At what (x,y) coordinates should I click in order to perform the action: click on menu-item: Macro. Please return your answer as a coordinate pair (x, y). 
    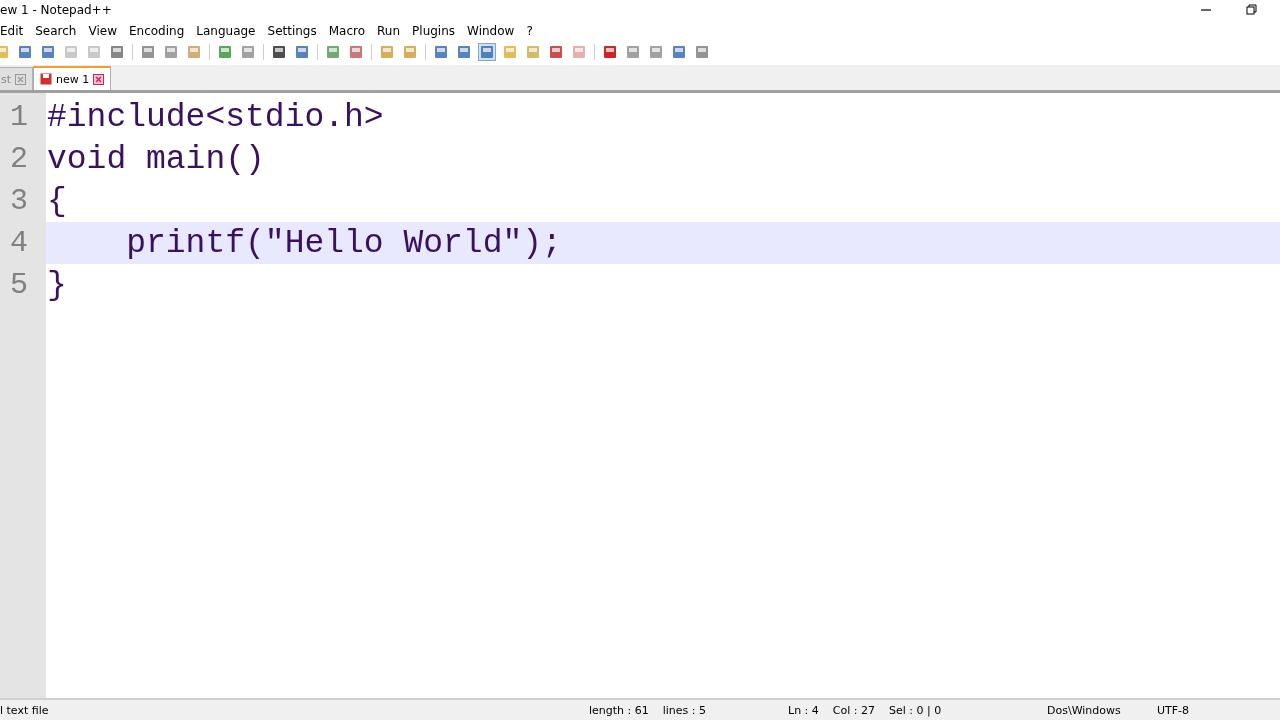
    Looking at the image, I should click on (347, 30).